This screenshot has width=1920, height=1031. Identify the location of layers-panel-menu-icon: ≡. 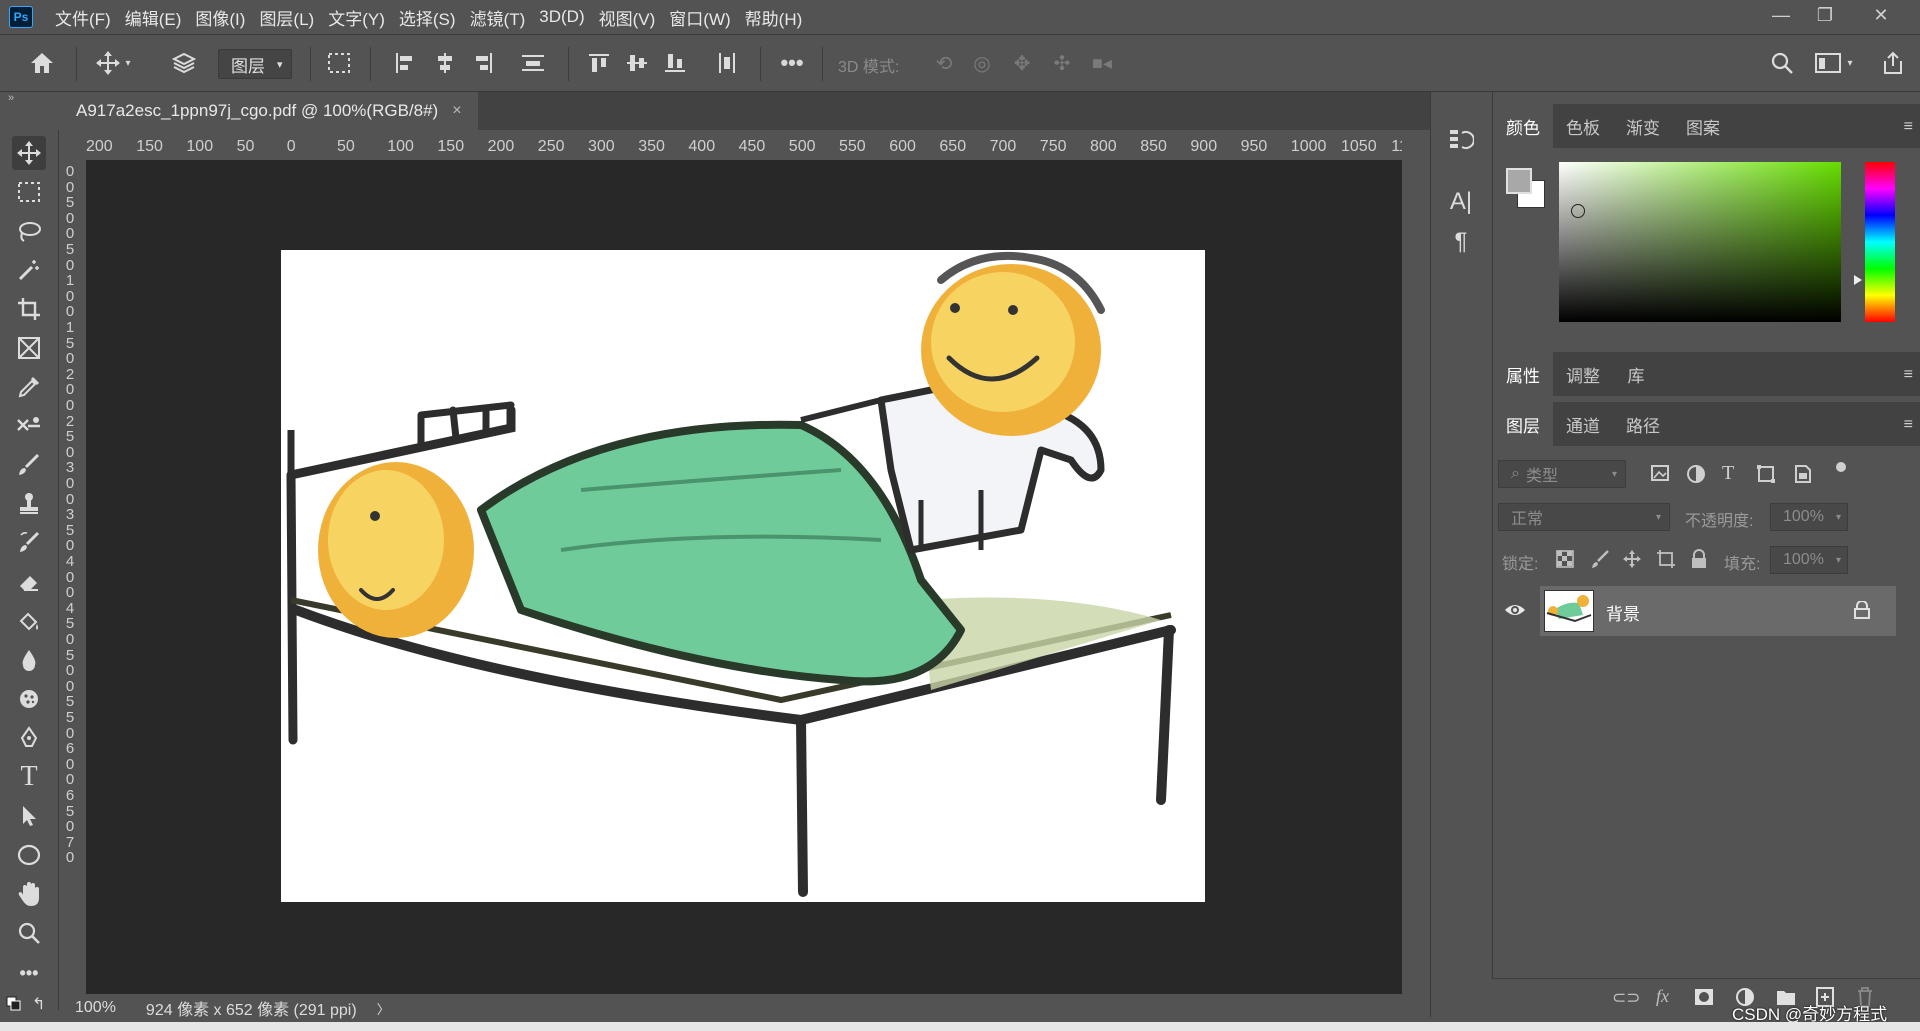
(1908, 425).